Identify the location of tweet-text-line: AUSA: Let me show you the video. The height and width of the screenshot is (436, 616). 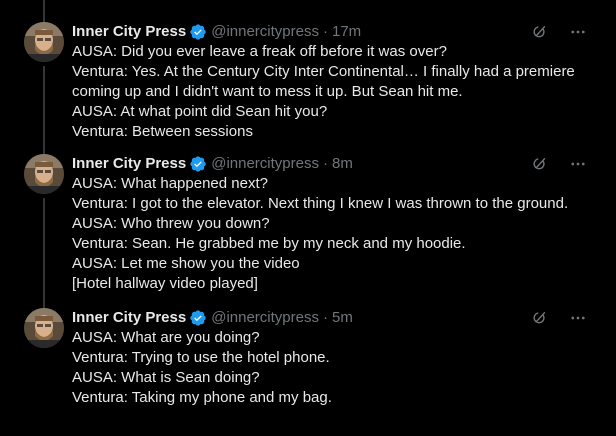
(186, 263).